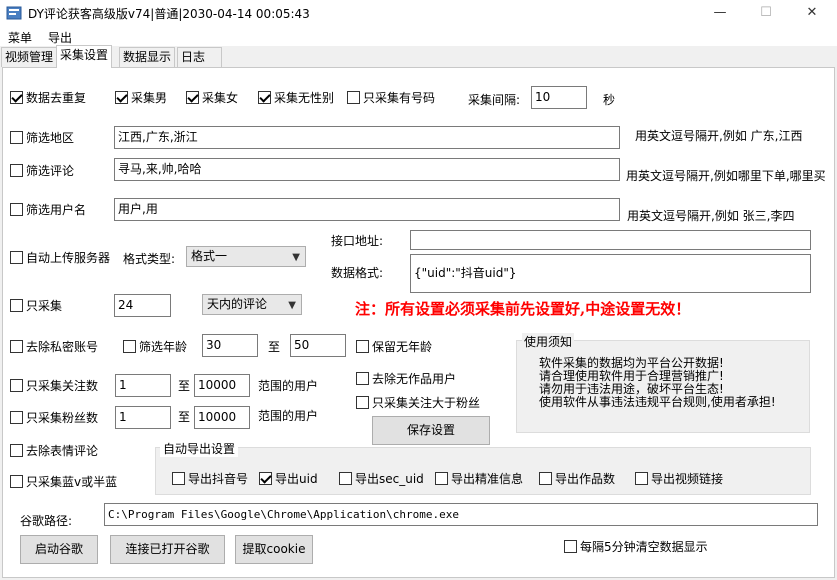 The width and height of the screenshot is (837, 580). I want to click on checkbox-label: 只采集关注大于粉丝, so click(426, 403).